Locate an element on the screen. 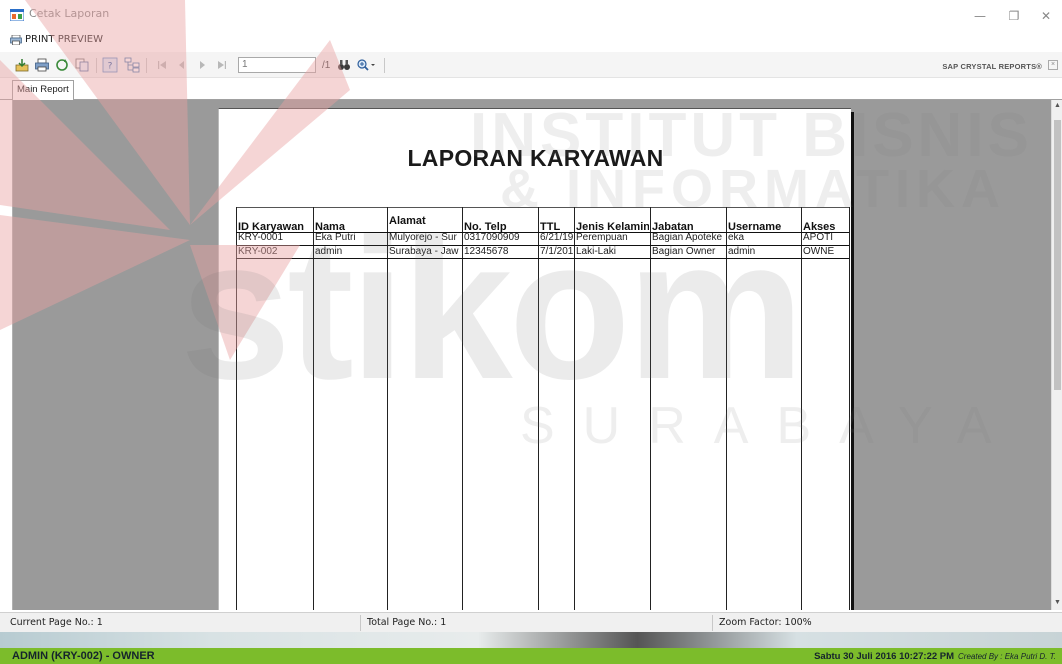 This screenshot has height=664, width=1062. table-cell: Mulyorejo - Sur is located at coordinates (423, 237).